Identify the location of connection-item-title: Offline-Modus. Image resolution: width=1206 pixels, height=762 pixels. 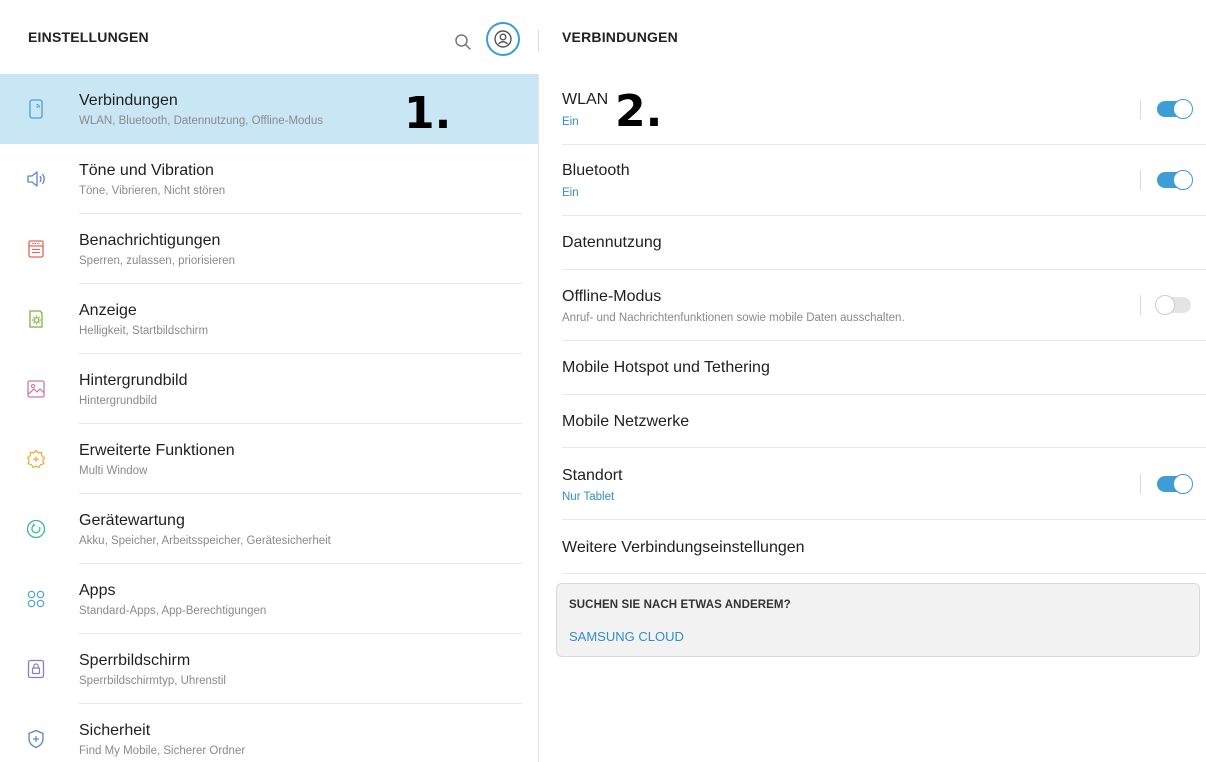
(612, 296).